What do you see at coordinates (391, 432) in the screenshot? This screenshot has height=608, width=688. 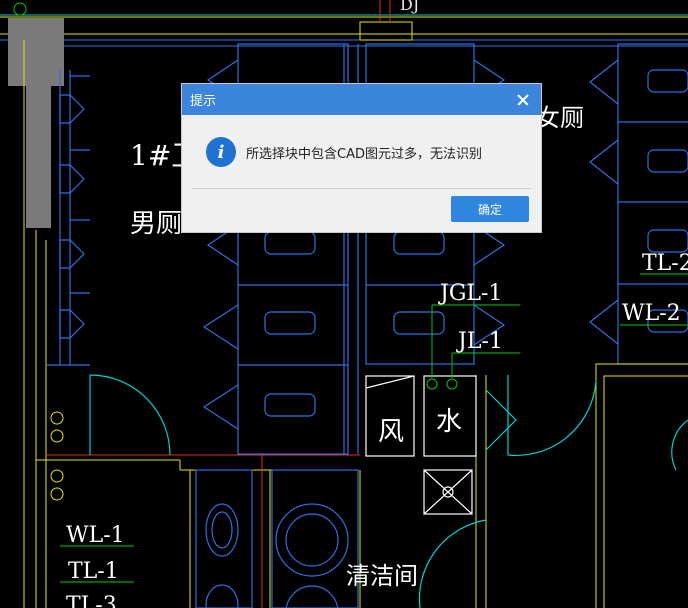 I see `label-wind-shaft: 风` at bounding box center [391, 432].